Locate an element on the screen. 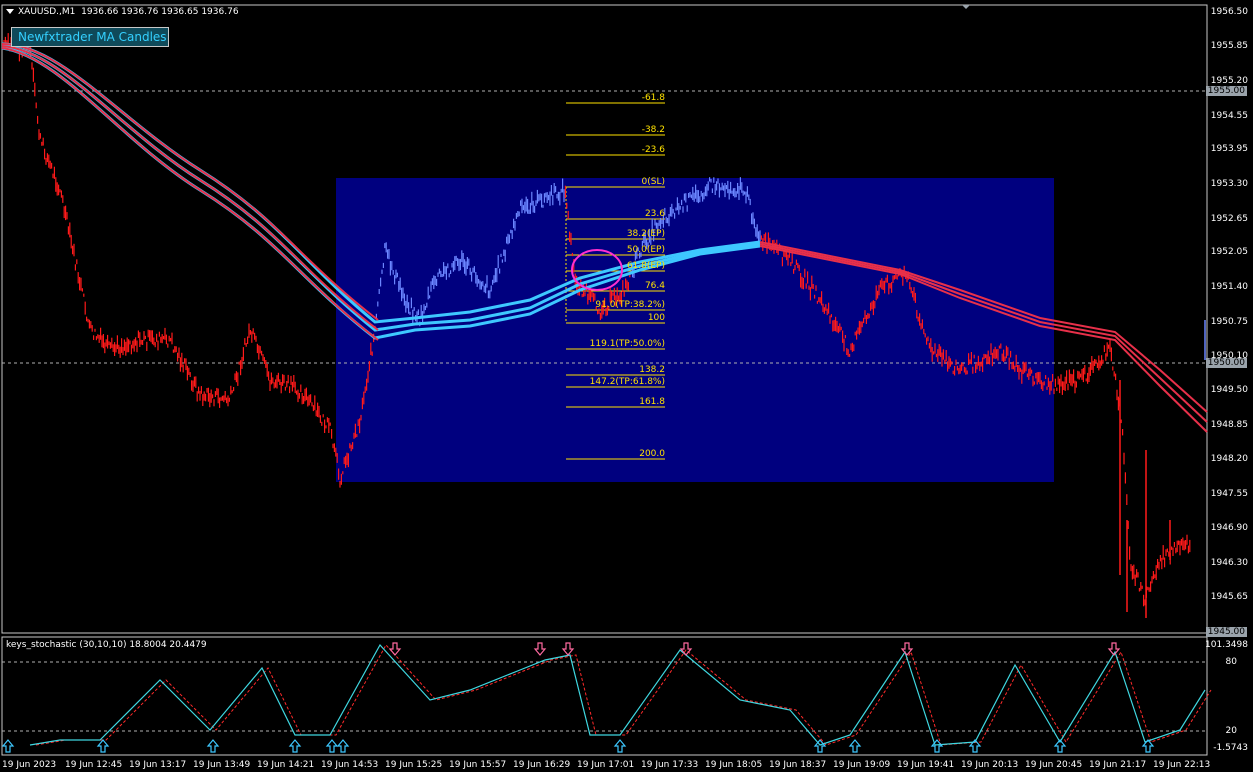  indicator-axis-label: 20 is located at coordinates (1231, 731).